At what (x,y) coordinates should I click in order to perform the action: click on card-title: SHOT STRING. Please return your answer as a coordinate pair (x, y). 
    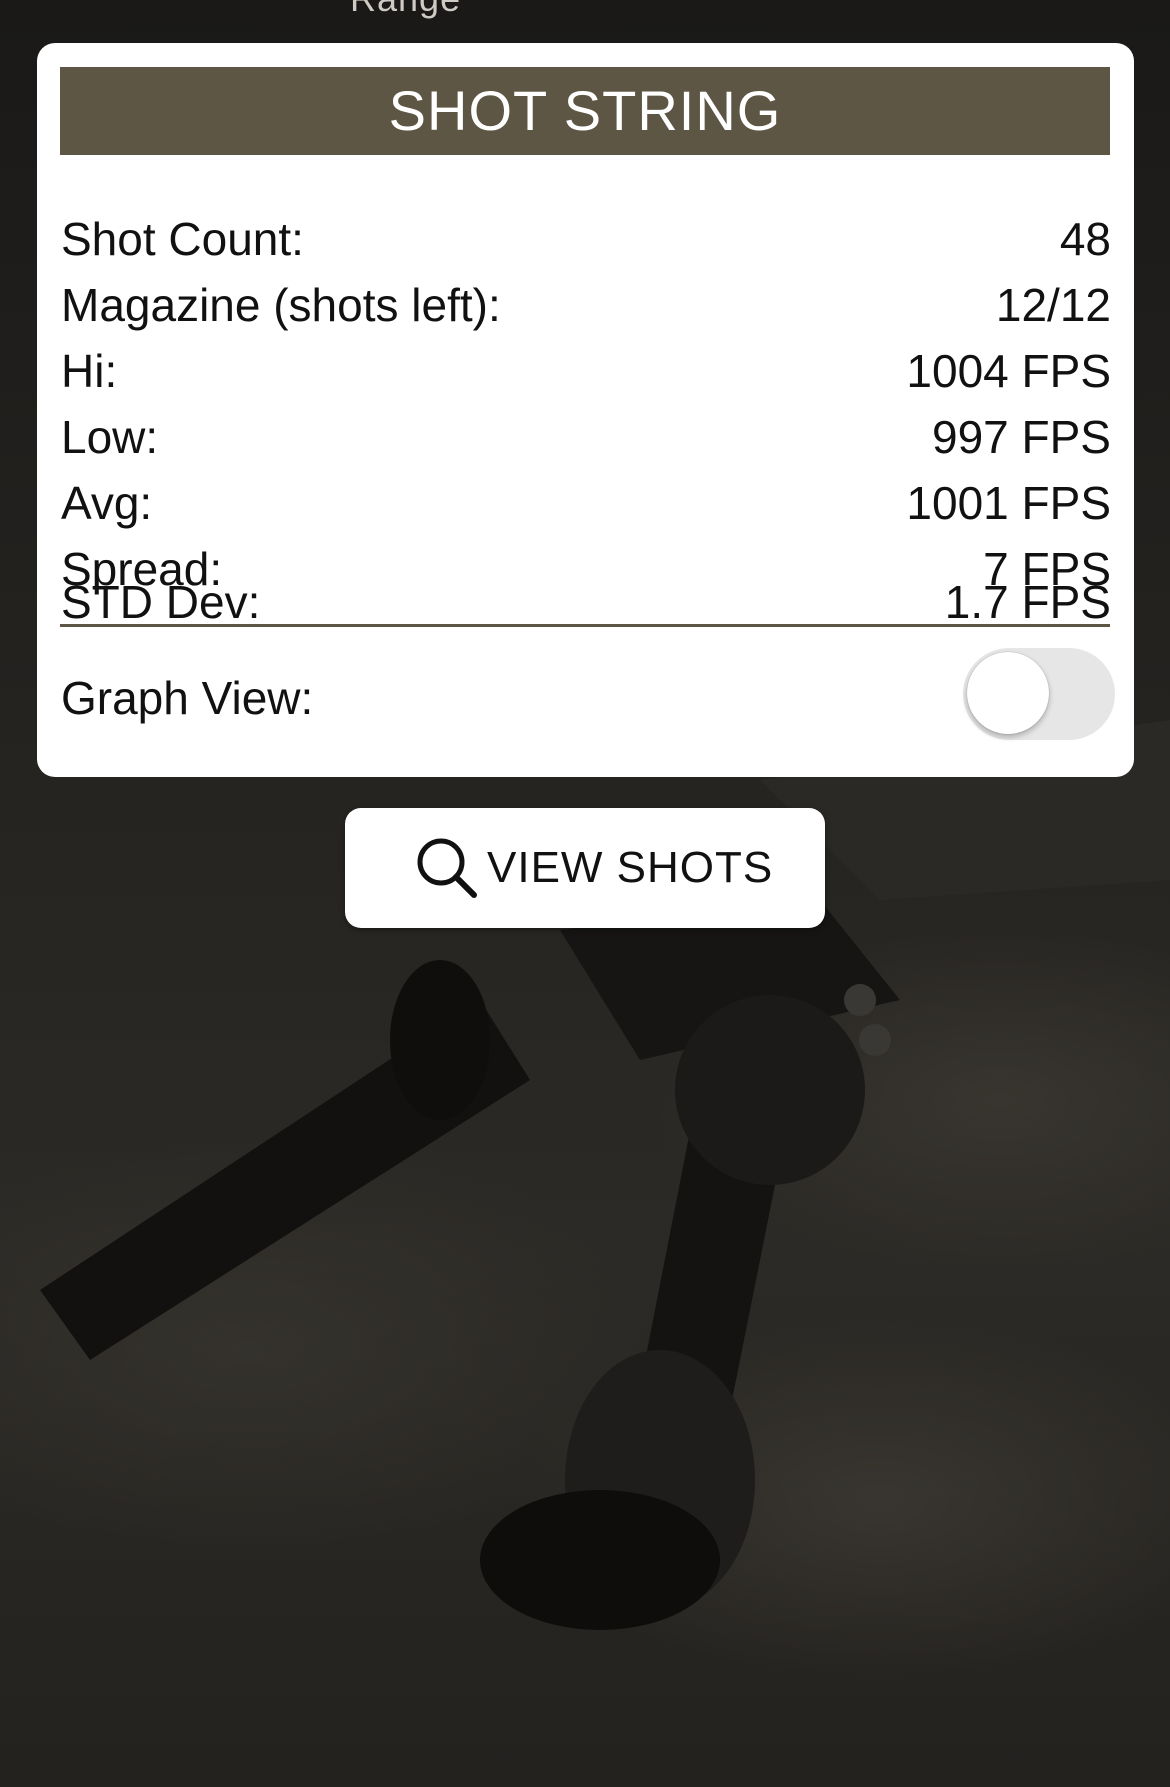
    Looking at the image, I should click on (585, 111).